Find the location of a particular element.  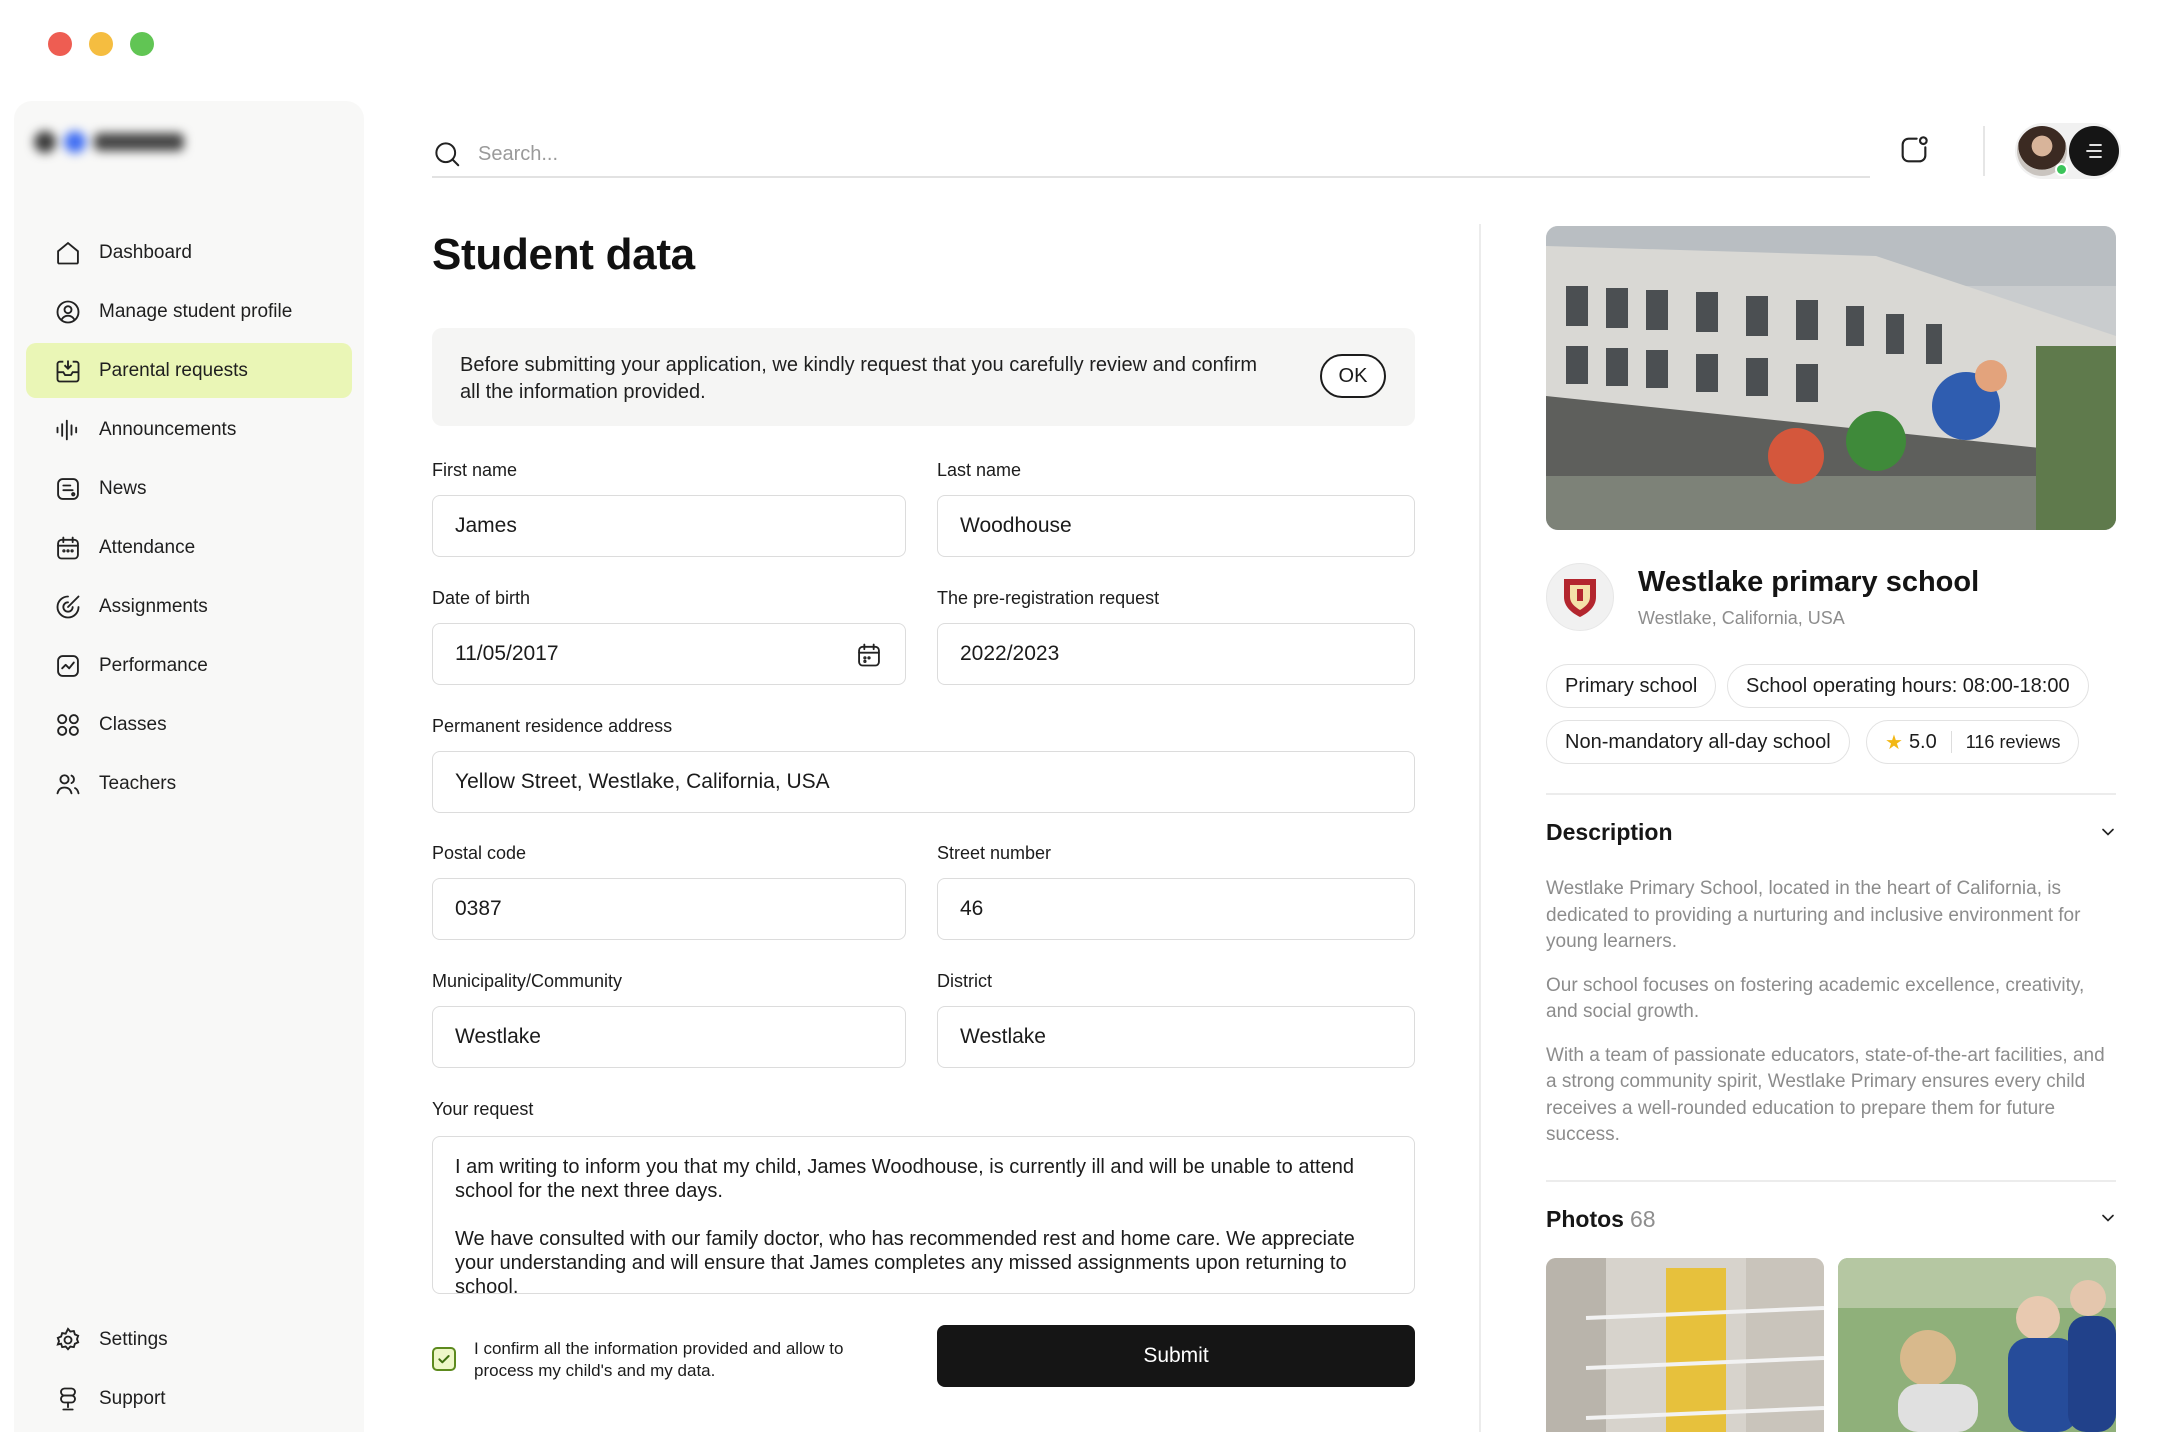

star-icon: ★ is located at coordinates (1894, 742).